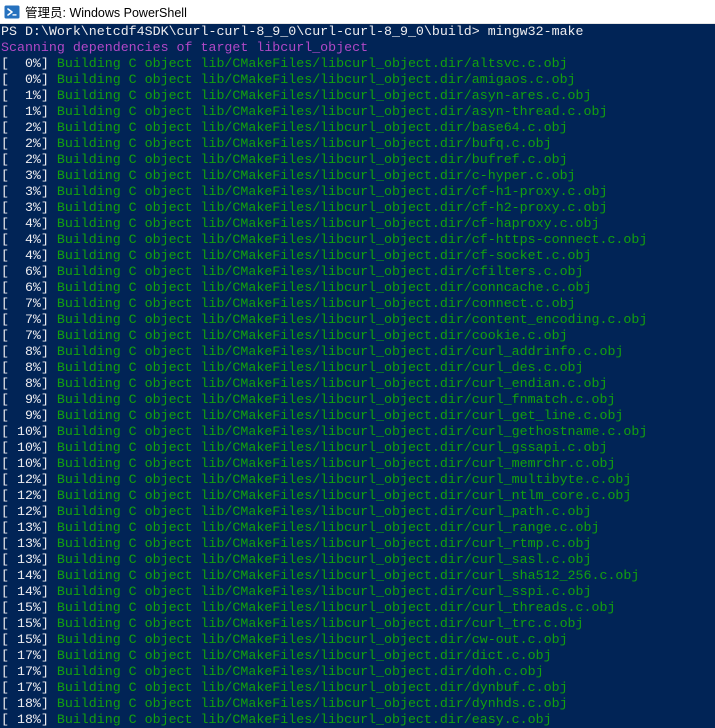 This screenshot has height=728, width=715. What do you see at coordinates (29, 687) in the screenshot?
I see `progress-percent: [ 17%]` at bounding box center [29, 687].